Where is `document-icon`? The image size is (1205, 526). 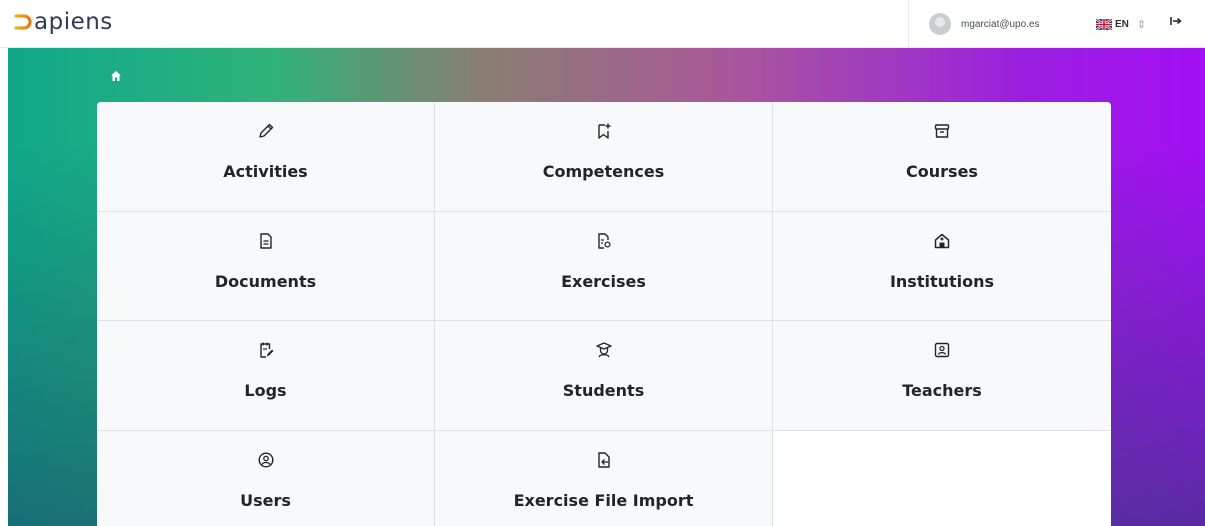
document-icon is located at coordinates (266, 241).